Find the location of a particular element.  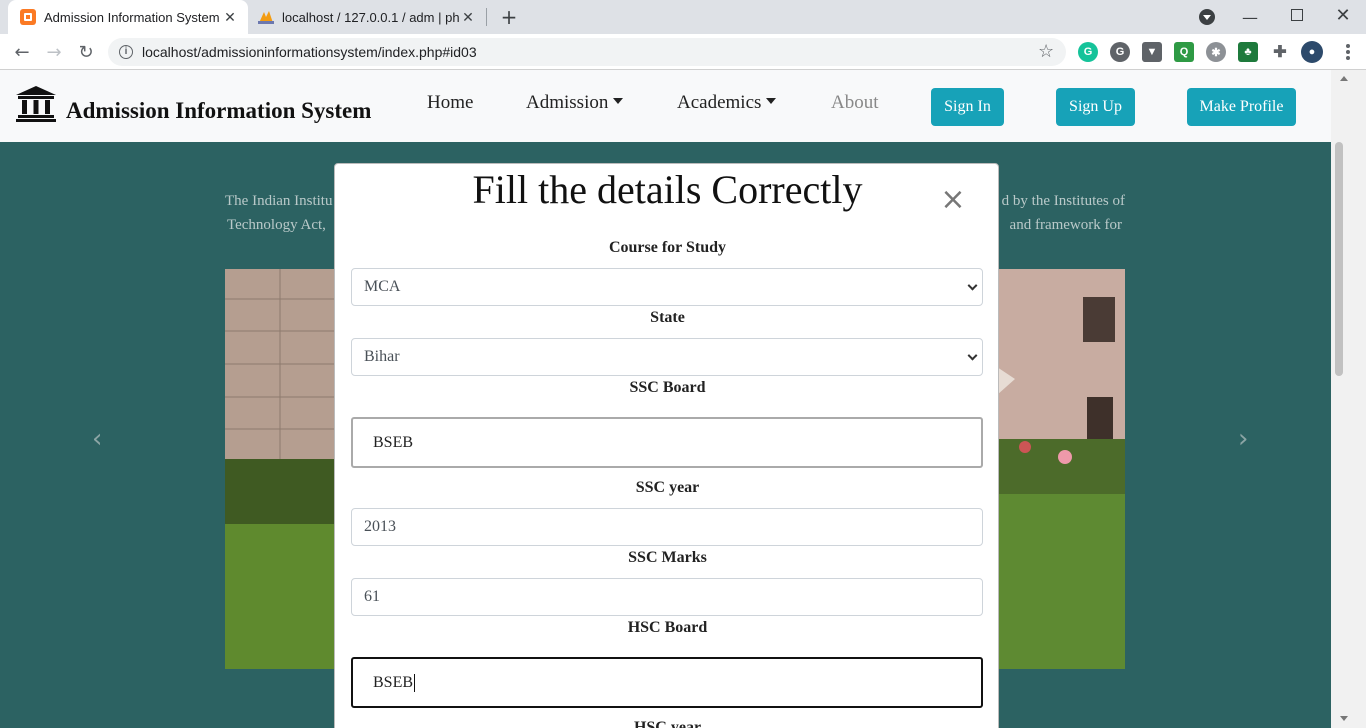

ssc-year-value: 2013 is located at coordinates (380, 526).